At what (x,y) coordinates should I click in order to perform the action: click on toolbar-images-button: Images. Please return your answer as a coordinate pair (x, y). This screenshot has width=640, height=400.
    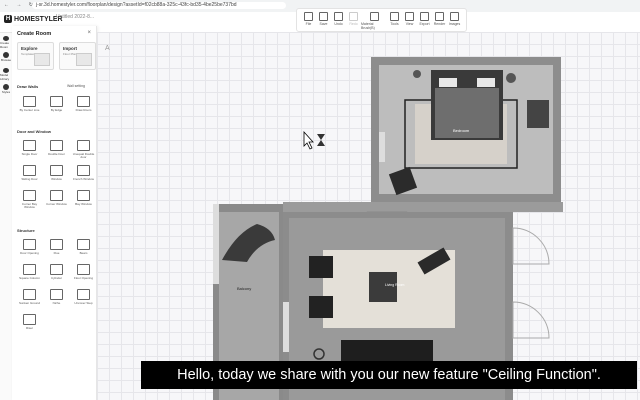
    Looking at the image, I should click on (454, 20).